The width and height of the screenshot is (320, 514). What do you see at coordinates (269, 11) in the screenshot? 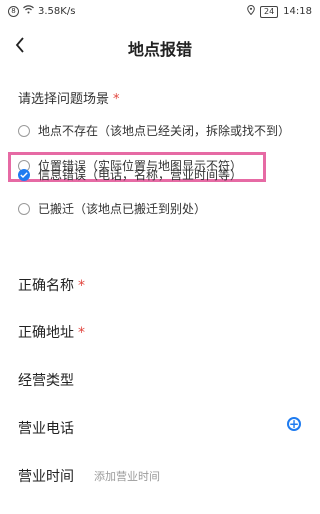
I see `battery-icon: 24` at bounding box center [269, 11].